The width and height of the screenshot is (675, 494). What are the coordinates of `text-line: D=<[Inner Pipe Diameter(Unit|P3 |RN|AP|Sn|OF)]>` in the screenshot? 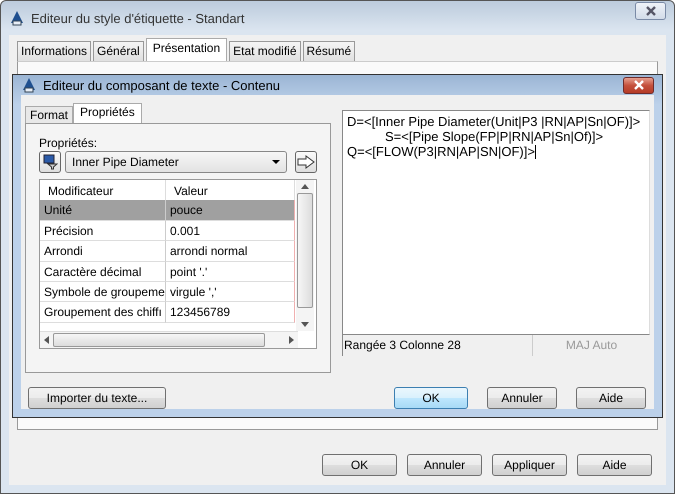 It's located at (493, 121).